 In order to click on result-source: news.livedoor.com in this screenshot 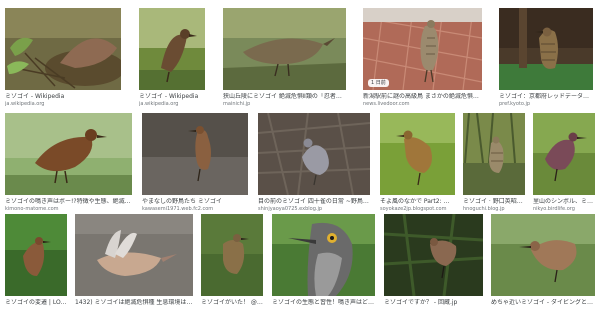, I will do `click(422, 104)`.